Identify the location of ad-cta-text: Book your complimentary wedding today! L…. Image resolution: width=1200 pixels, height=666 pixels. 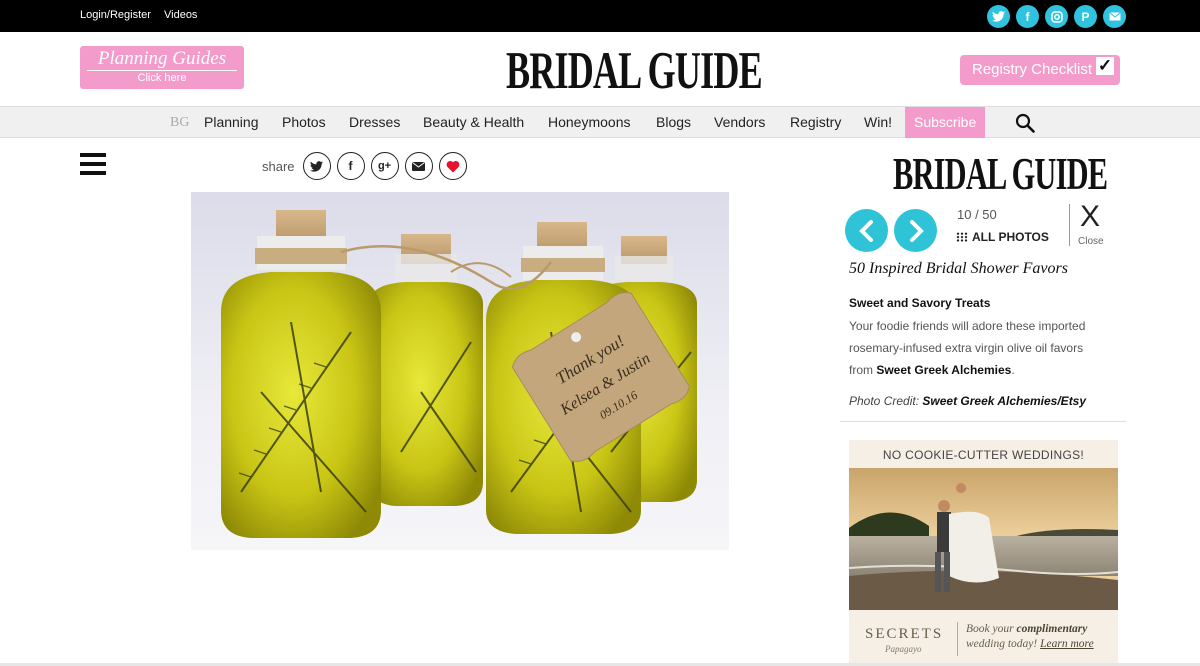
(1030, 636).